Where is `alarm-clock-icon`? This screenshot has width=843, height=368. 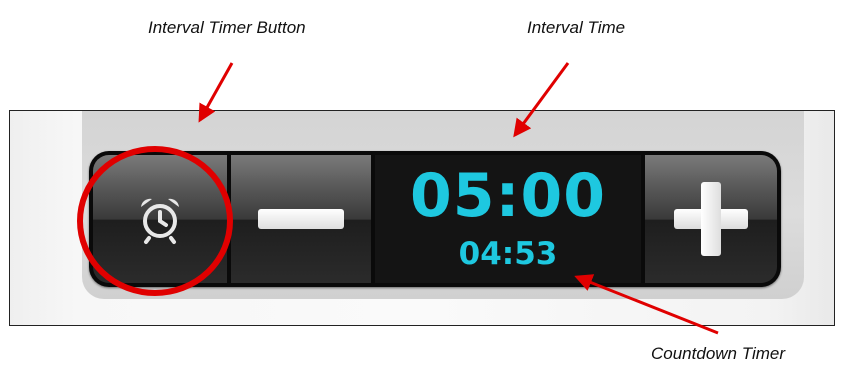 alarm-clock-icon is located at coordinates (160, 221).